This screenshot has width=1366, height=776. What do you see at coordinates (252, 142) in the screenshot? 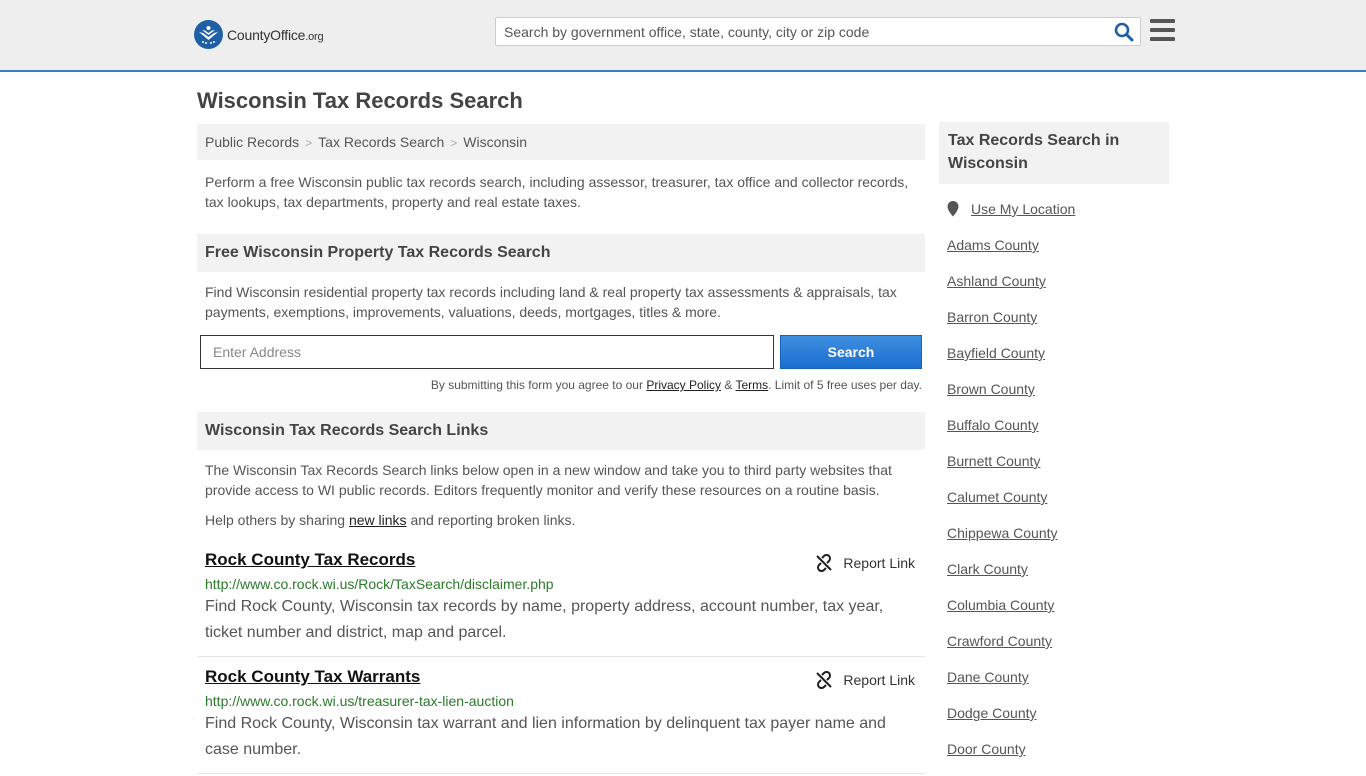
I see `breadcrumb-public-records: Public Records` at bounding box center [252, 142].